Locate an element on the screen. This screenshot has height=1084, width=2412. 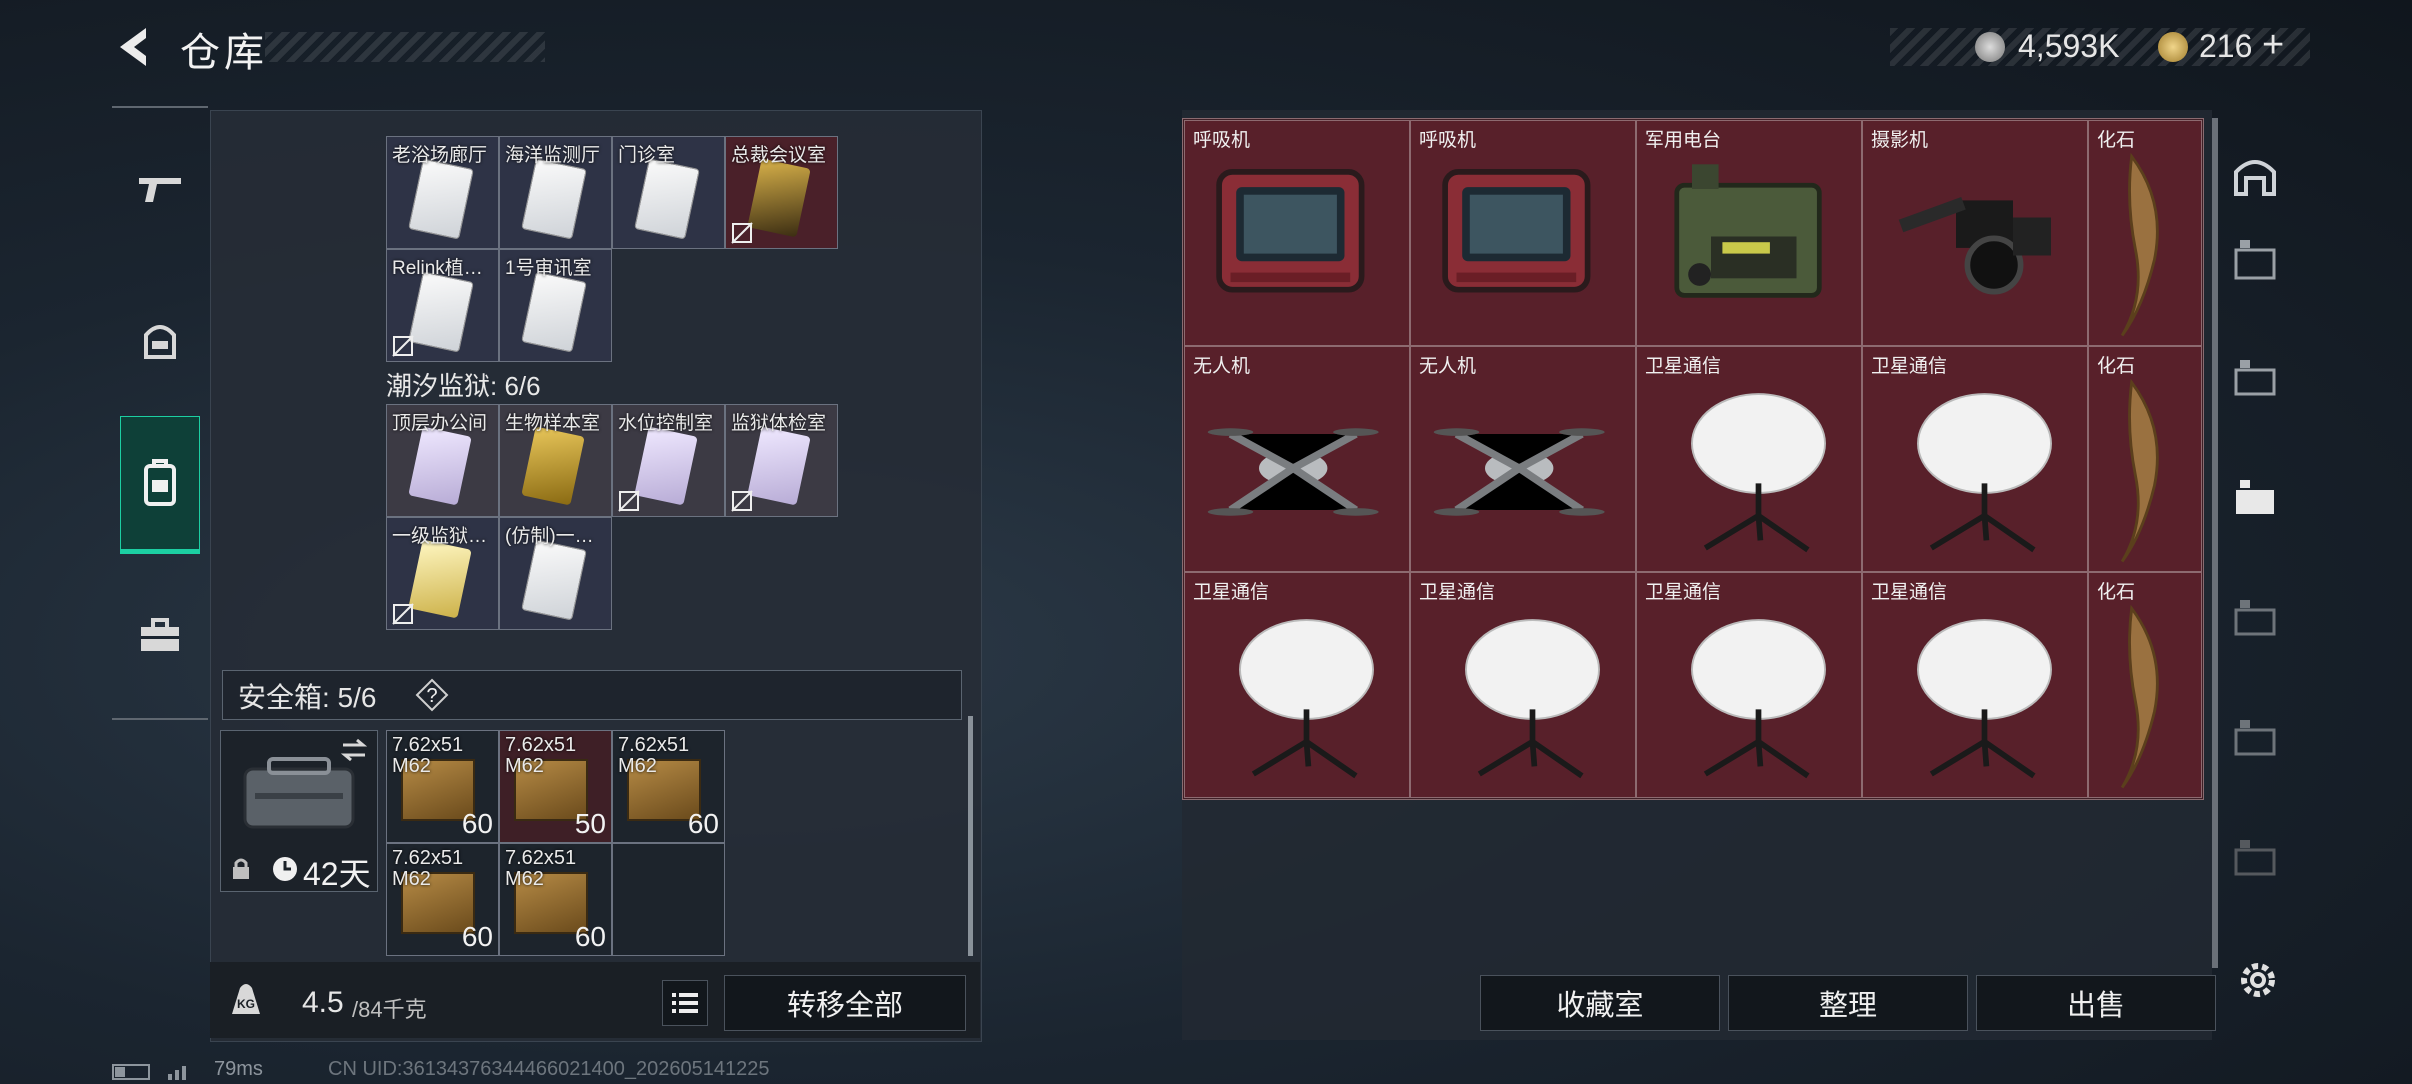
key-card-slot: 总裁会议室 is located at coordinates (781, 192).